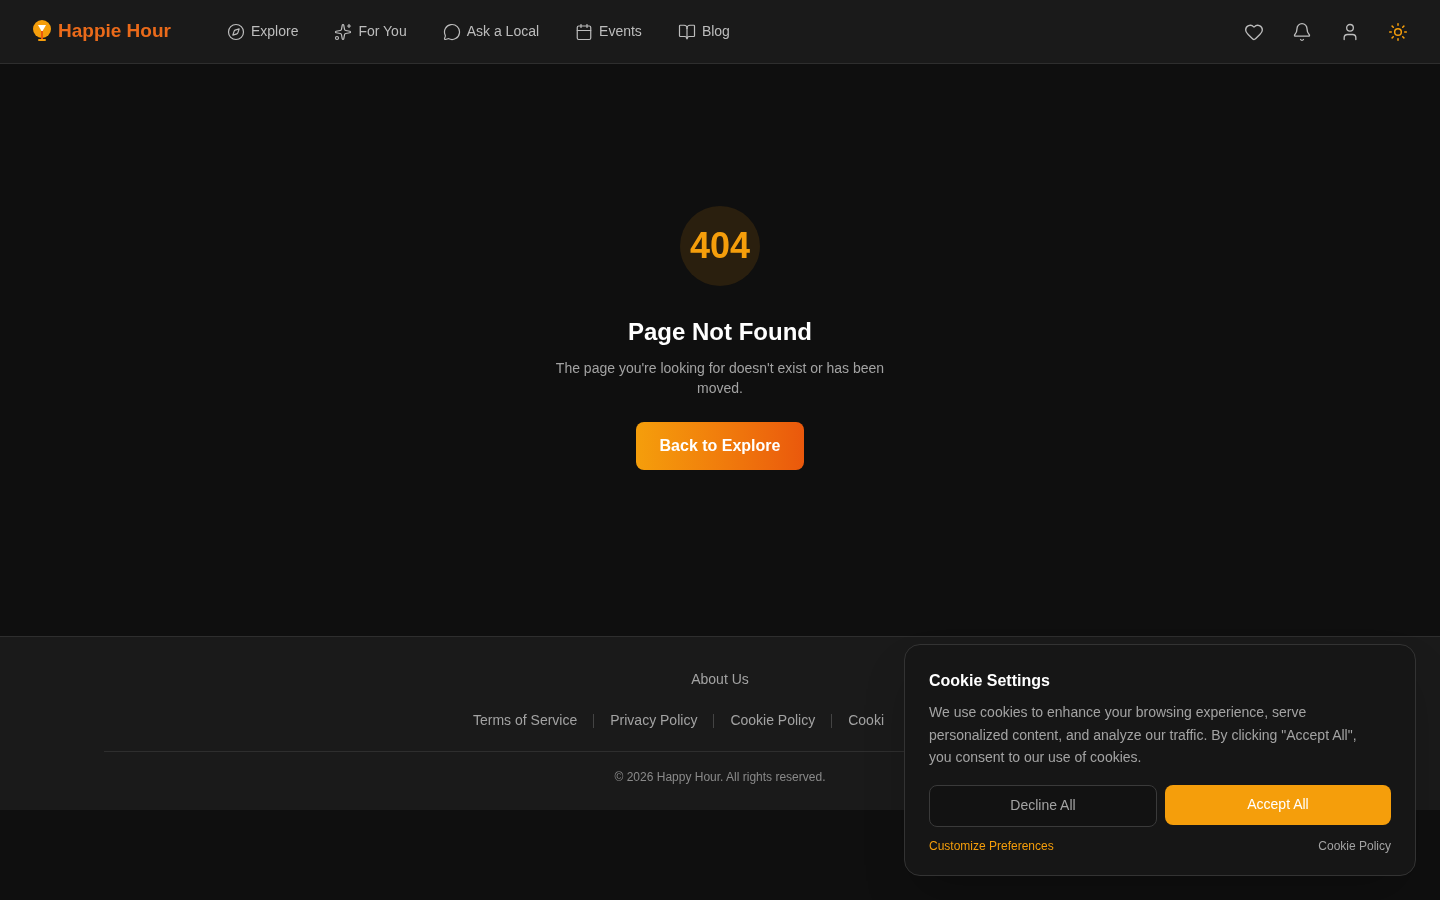 The width and height of the screenshot is (1440, 900). Describe the element at coordinates (1302, 31) in the screenshot. I see `bell-icon` at that location.